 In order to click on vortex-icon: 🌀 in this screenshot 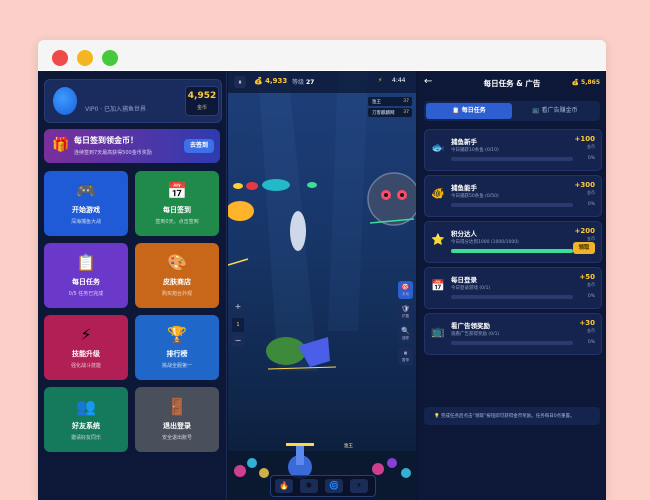, I will do `click(334, 486)`.